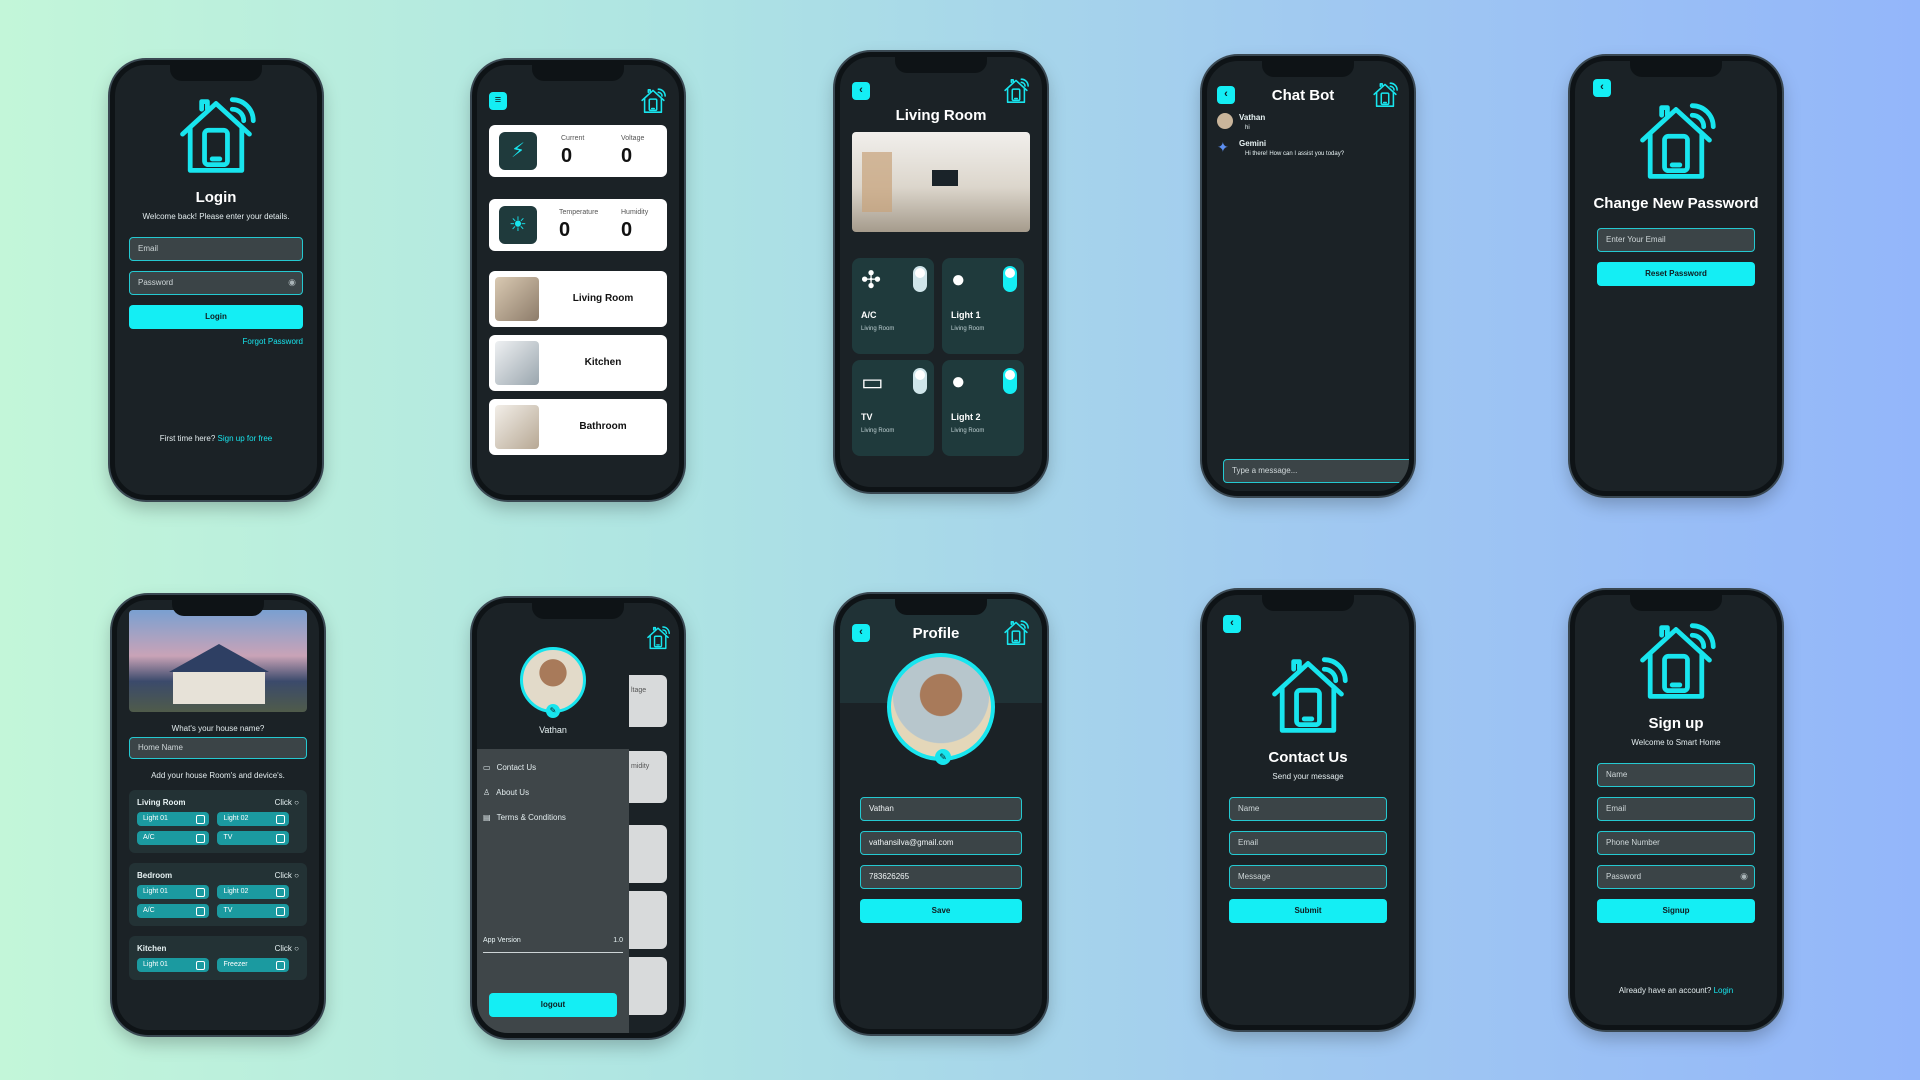  I want to click on room-card-kitchen: Kitchen, so click(578, 363).